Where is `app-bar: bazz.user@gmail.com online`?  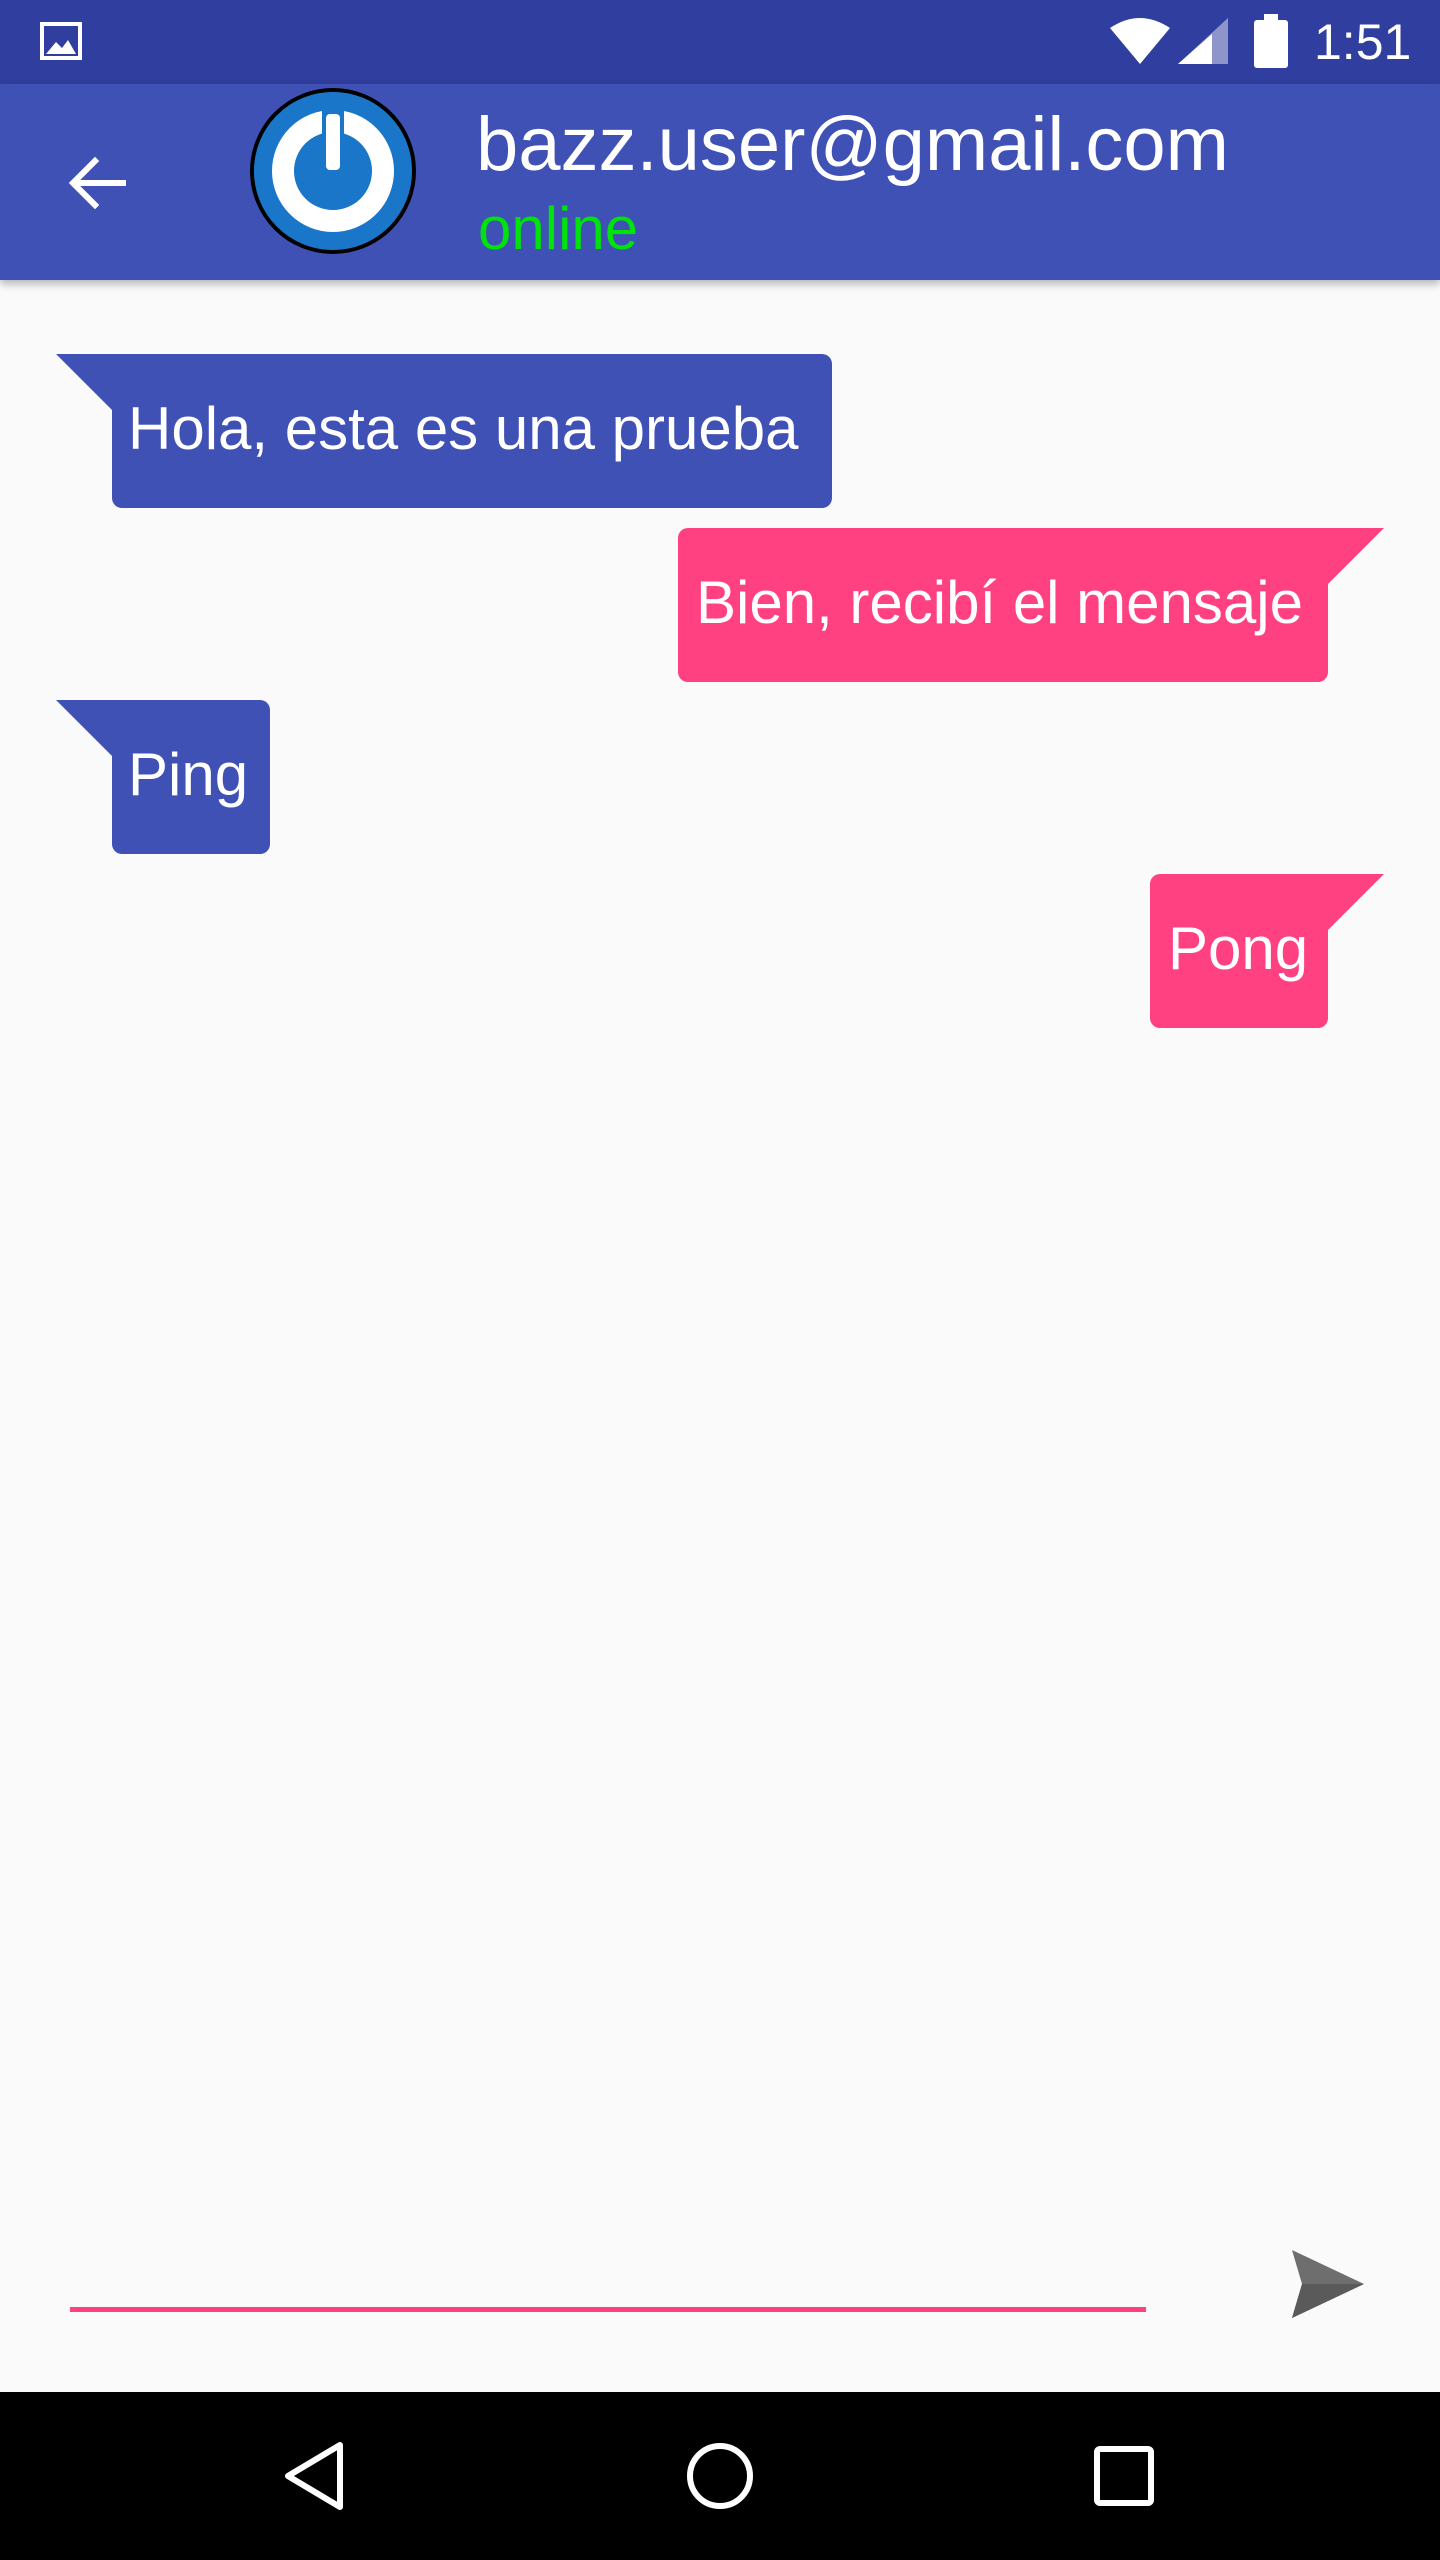 app-bar: bazz.user@gmail.com online is located at coordinates (720, 182).